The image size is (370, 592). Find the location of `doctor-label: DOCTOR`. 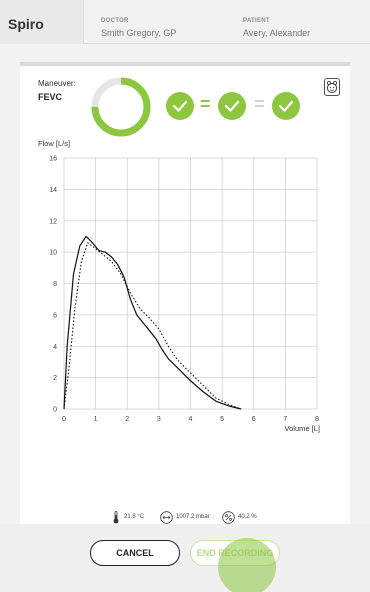

doctor-label: DOCTOR is located at coordinates (115, 21).